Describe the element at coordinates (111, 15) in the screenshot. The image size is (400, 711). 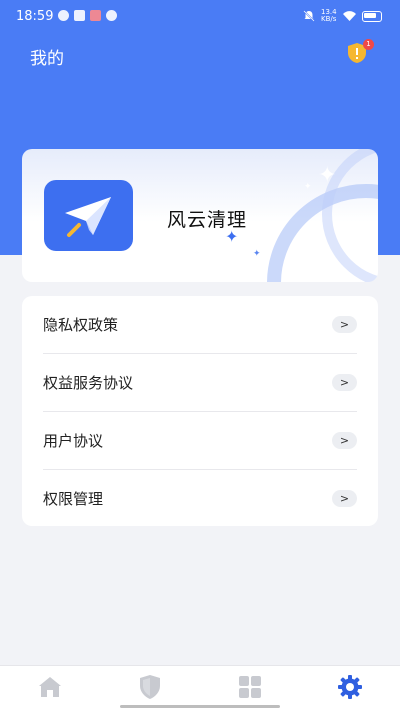
I see `timer-icon` at that location.